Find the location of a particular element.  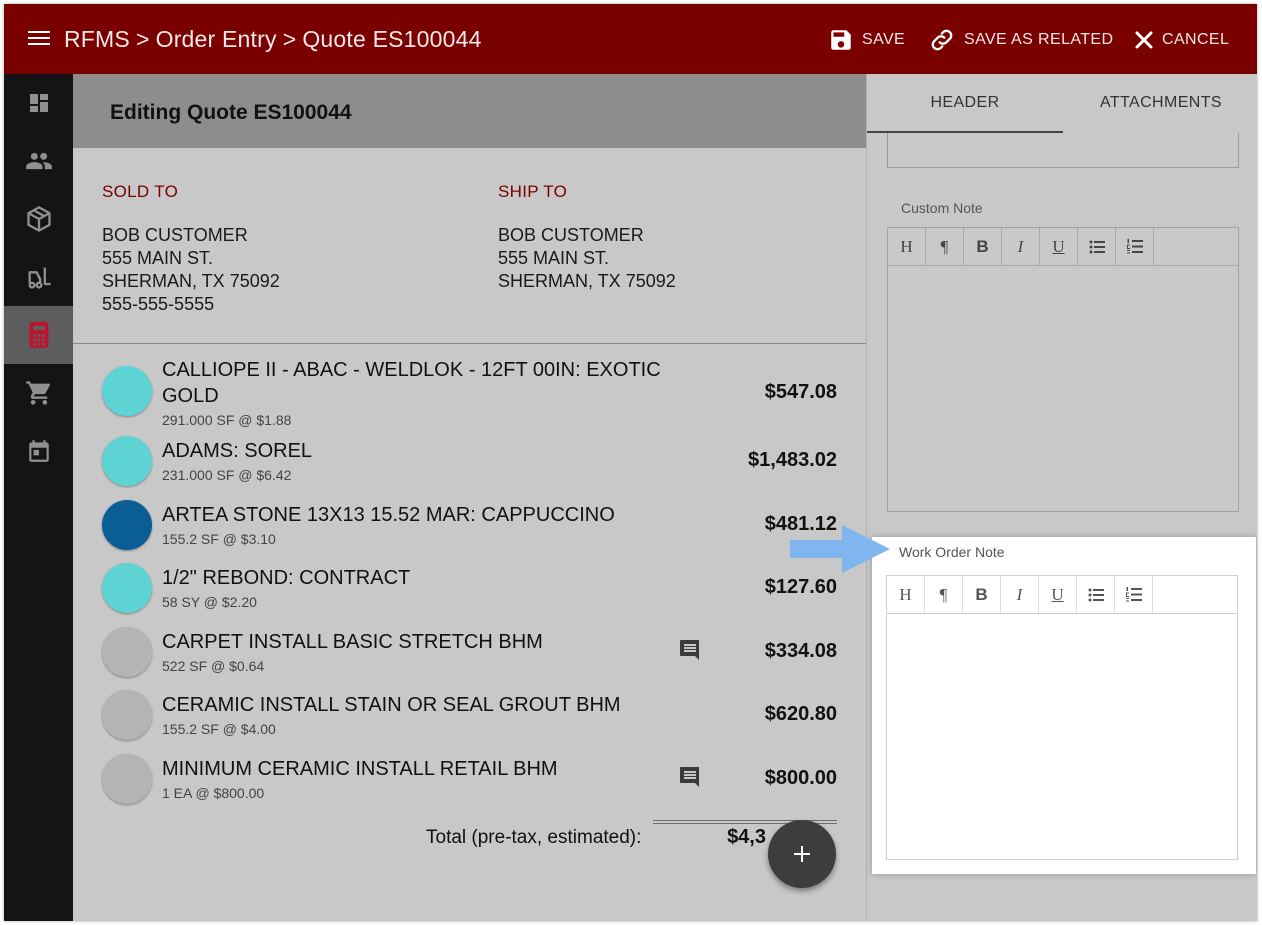

bulleted-list-icon is located at coordinates (1096, 594).